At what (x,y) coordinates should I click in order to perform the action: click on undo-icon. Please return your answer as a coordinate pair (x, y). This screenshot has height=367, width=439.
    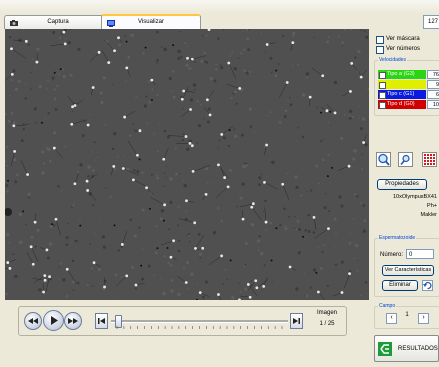
    Looking at the image, I should click on (427, 285).